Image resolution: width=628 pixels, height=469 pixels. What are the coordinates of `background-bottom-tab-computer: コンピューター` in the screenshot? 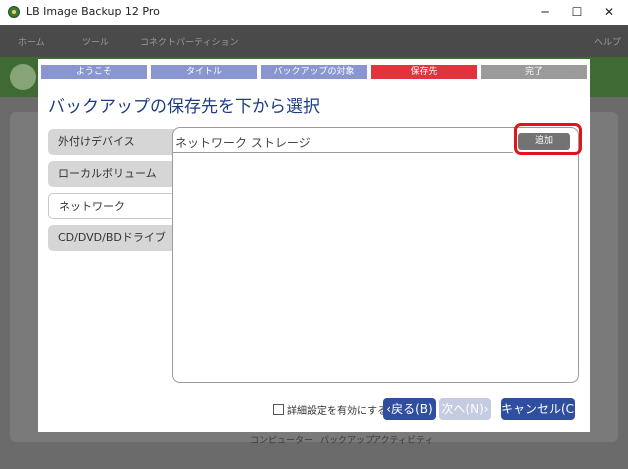 It's located at (282, 441).